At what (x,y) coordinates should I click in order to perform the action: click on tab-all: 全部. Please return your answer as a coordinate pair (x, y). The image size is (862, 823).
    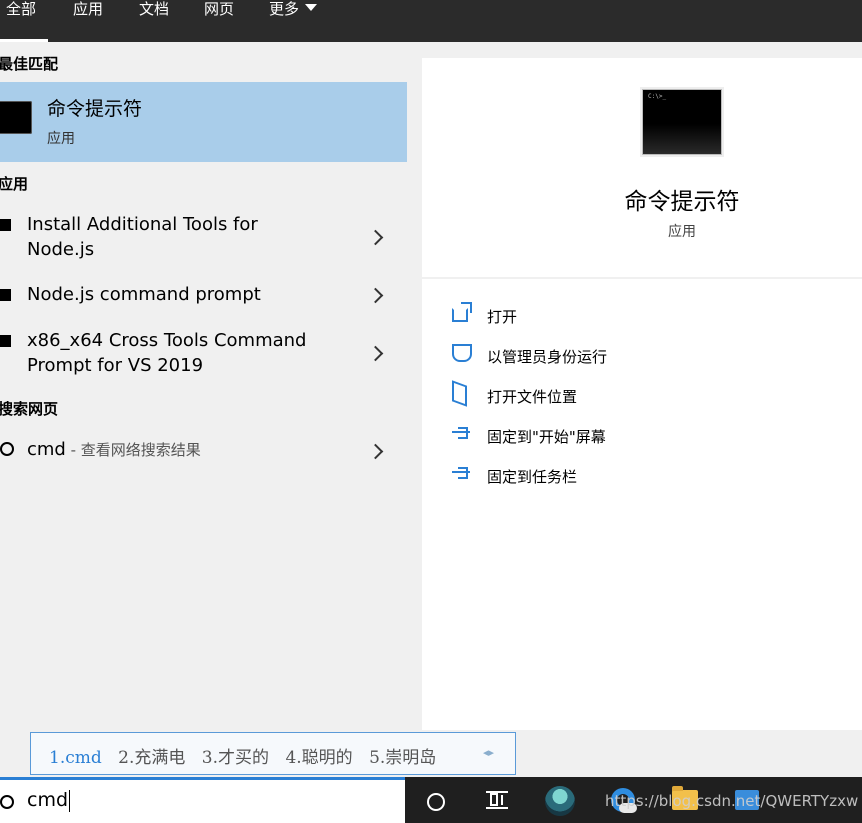
    Looking at the image, I should click on (24, 21).